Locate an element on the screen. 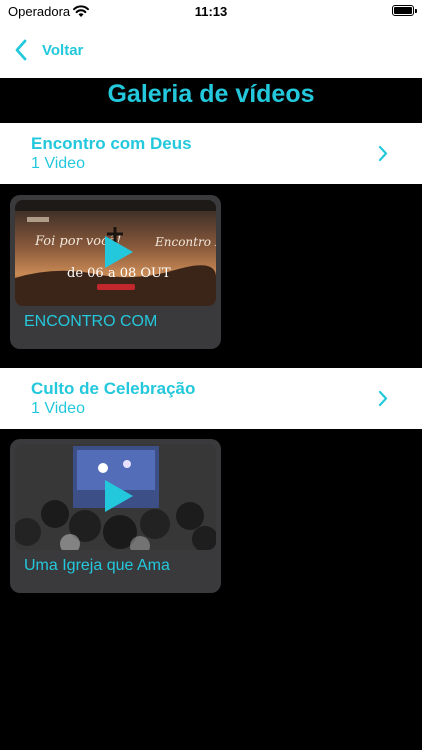 This screenshot has width=422, height=750. status-bar: Operadora 11:13 is located at coordinates (211, 12).